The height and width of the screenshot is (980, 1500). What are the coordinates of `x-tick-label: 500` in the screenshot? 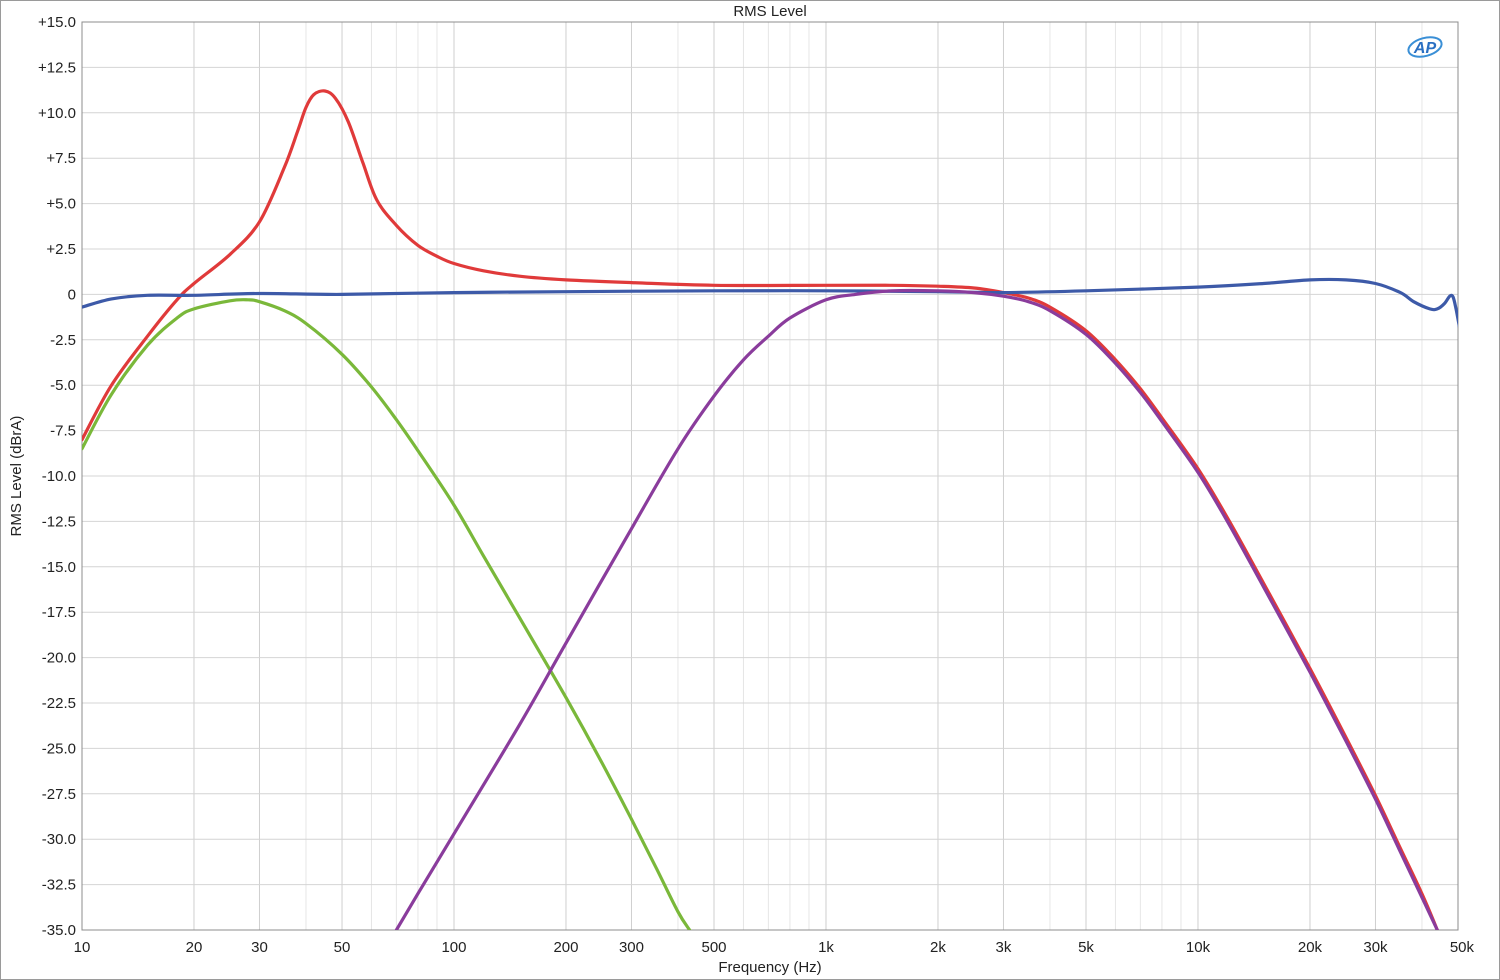 It's located at (713, 947).